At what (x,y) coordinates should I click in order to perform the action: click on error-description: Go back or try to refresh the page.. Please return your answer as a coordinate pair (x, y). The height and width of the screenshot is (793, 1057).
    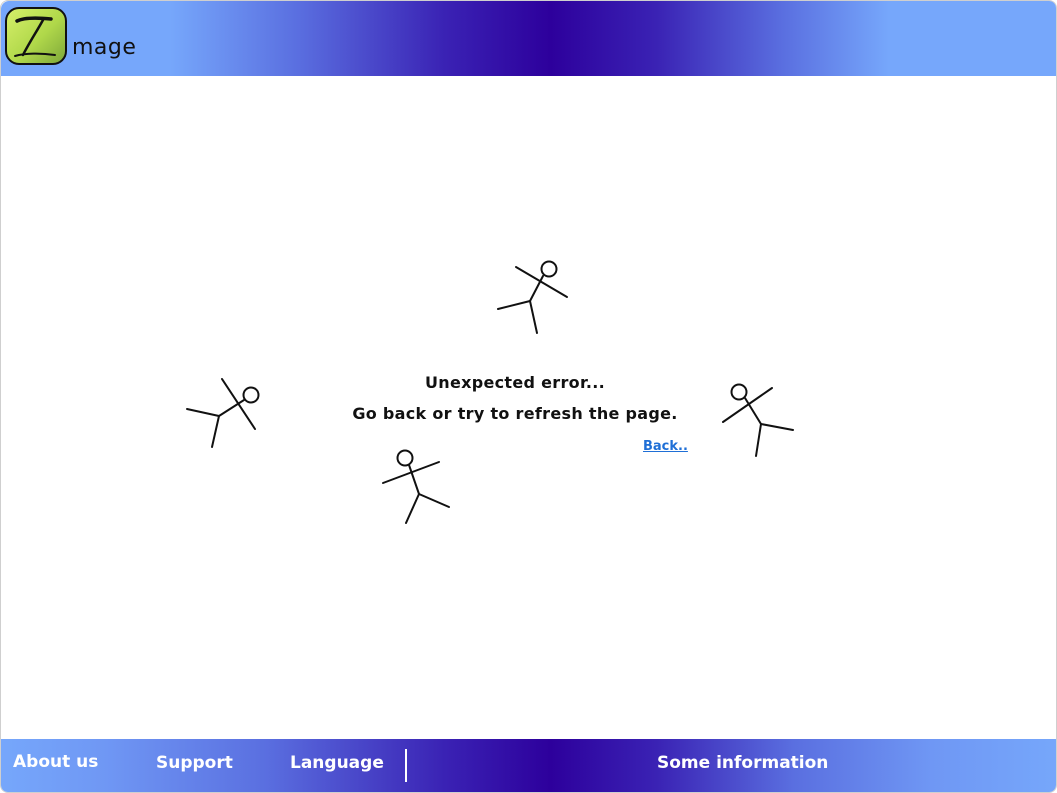
    Looking at the image, I should click on (515, 413).